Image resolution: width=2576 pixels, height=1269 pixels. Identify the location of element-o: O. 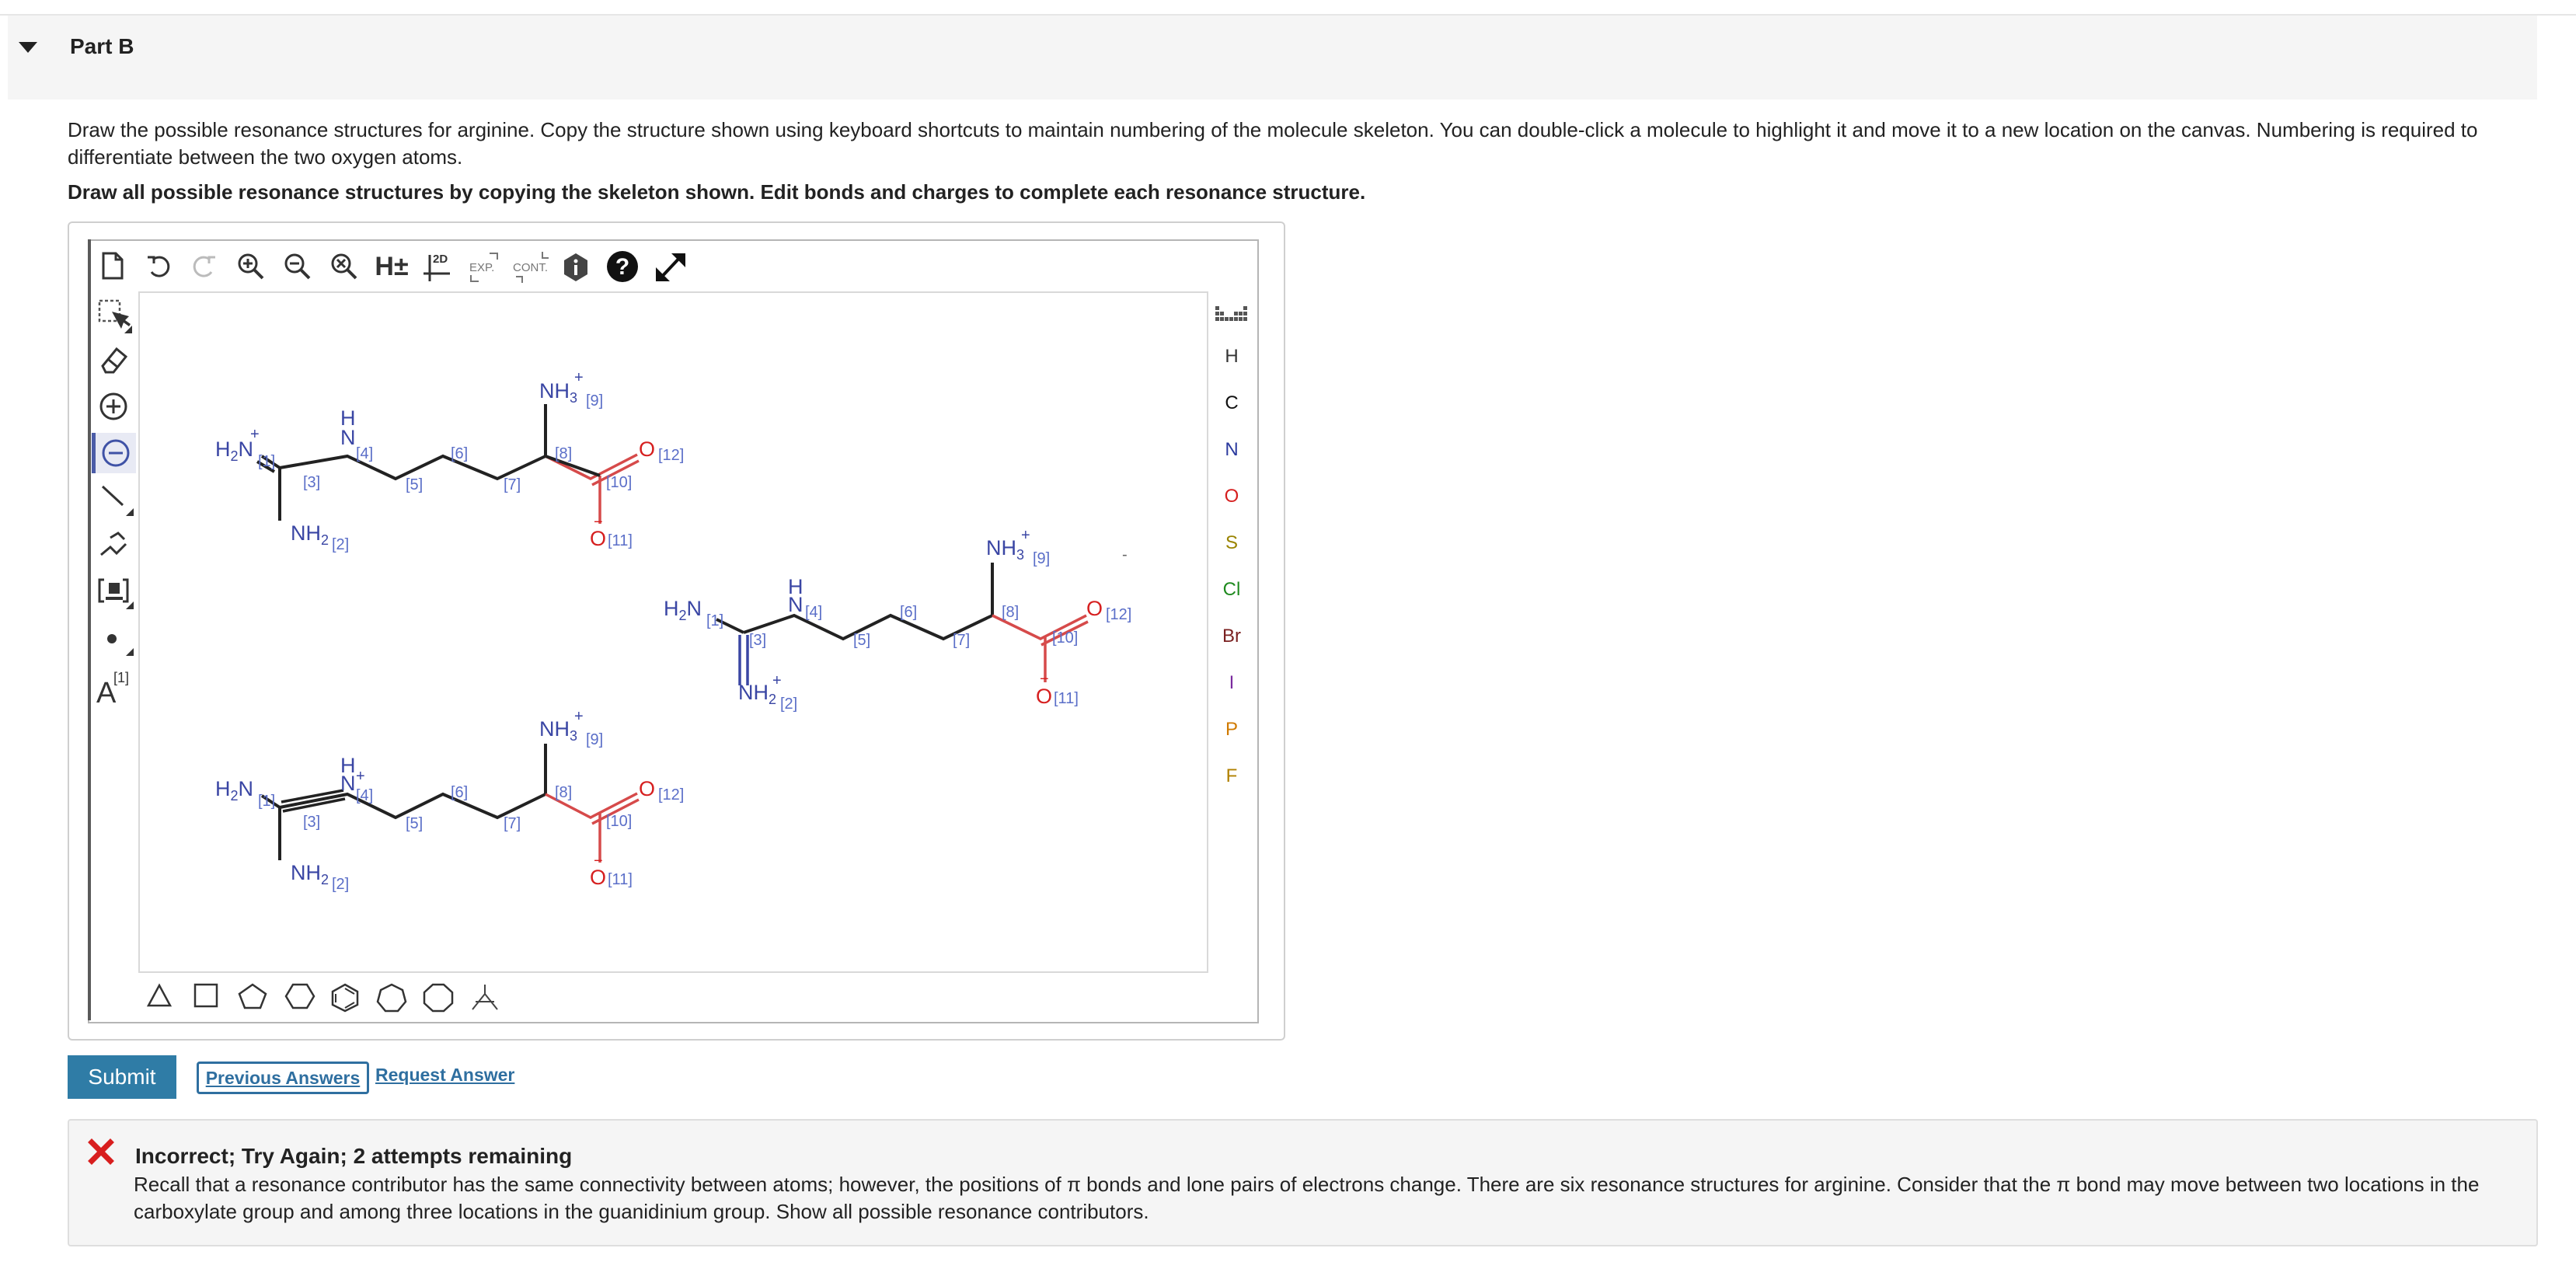
(1231, 496).